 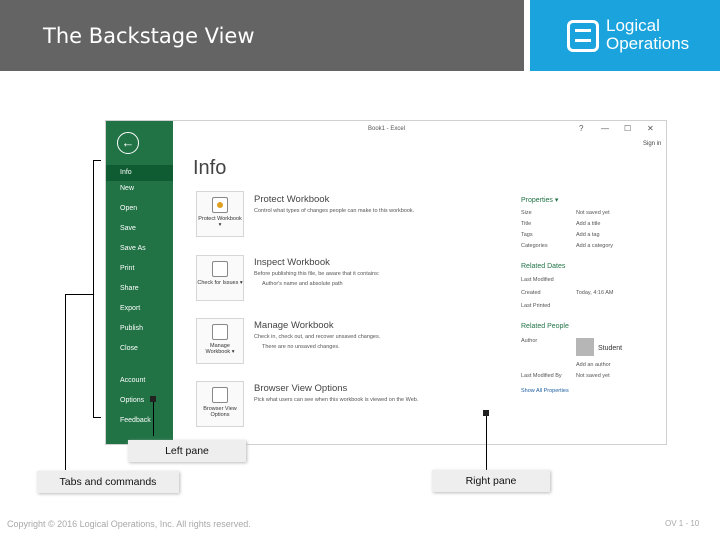 I want to click on check-for-issues-button-label: Check for Issues ▾, so click(x=220, y=283).